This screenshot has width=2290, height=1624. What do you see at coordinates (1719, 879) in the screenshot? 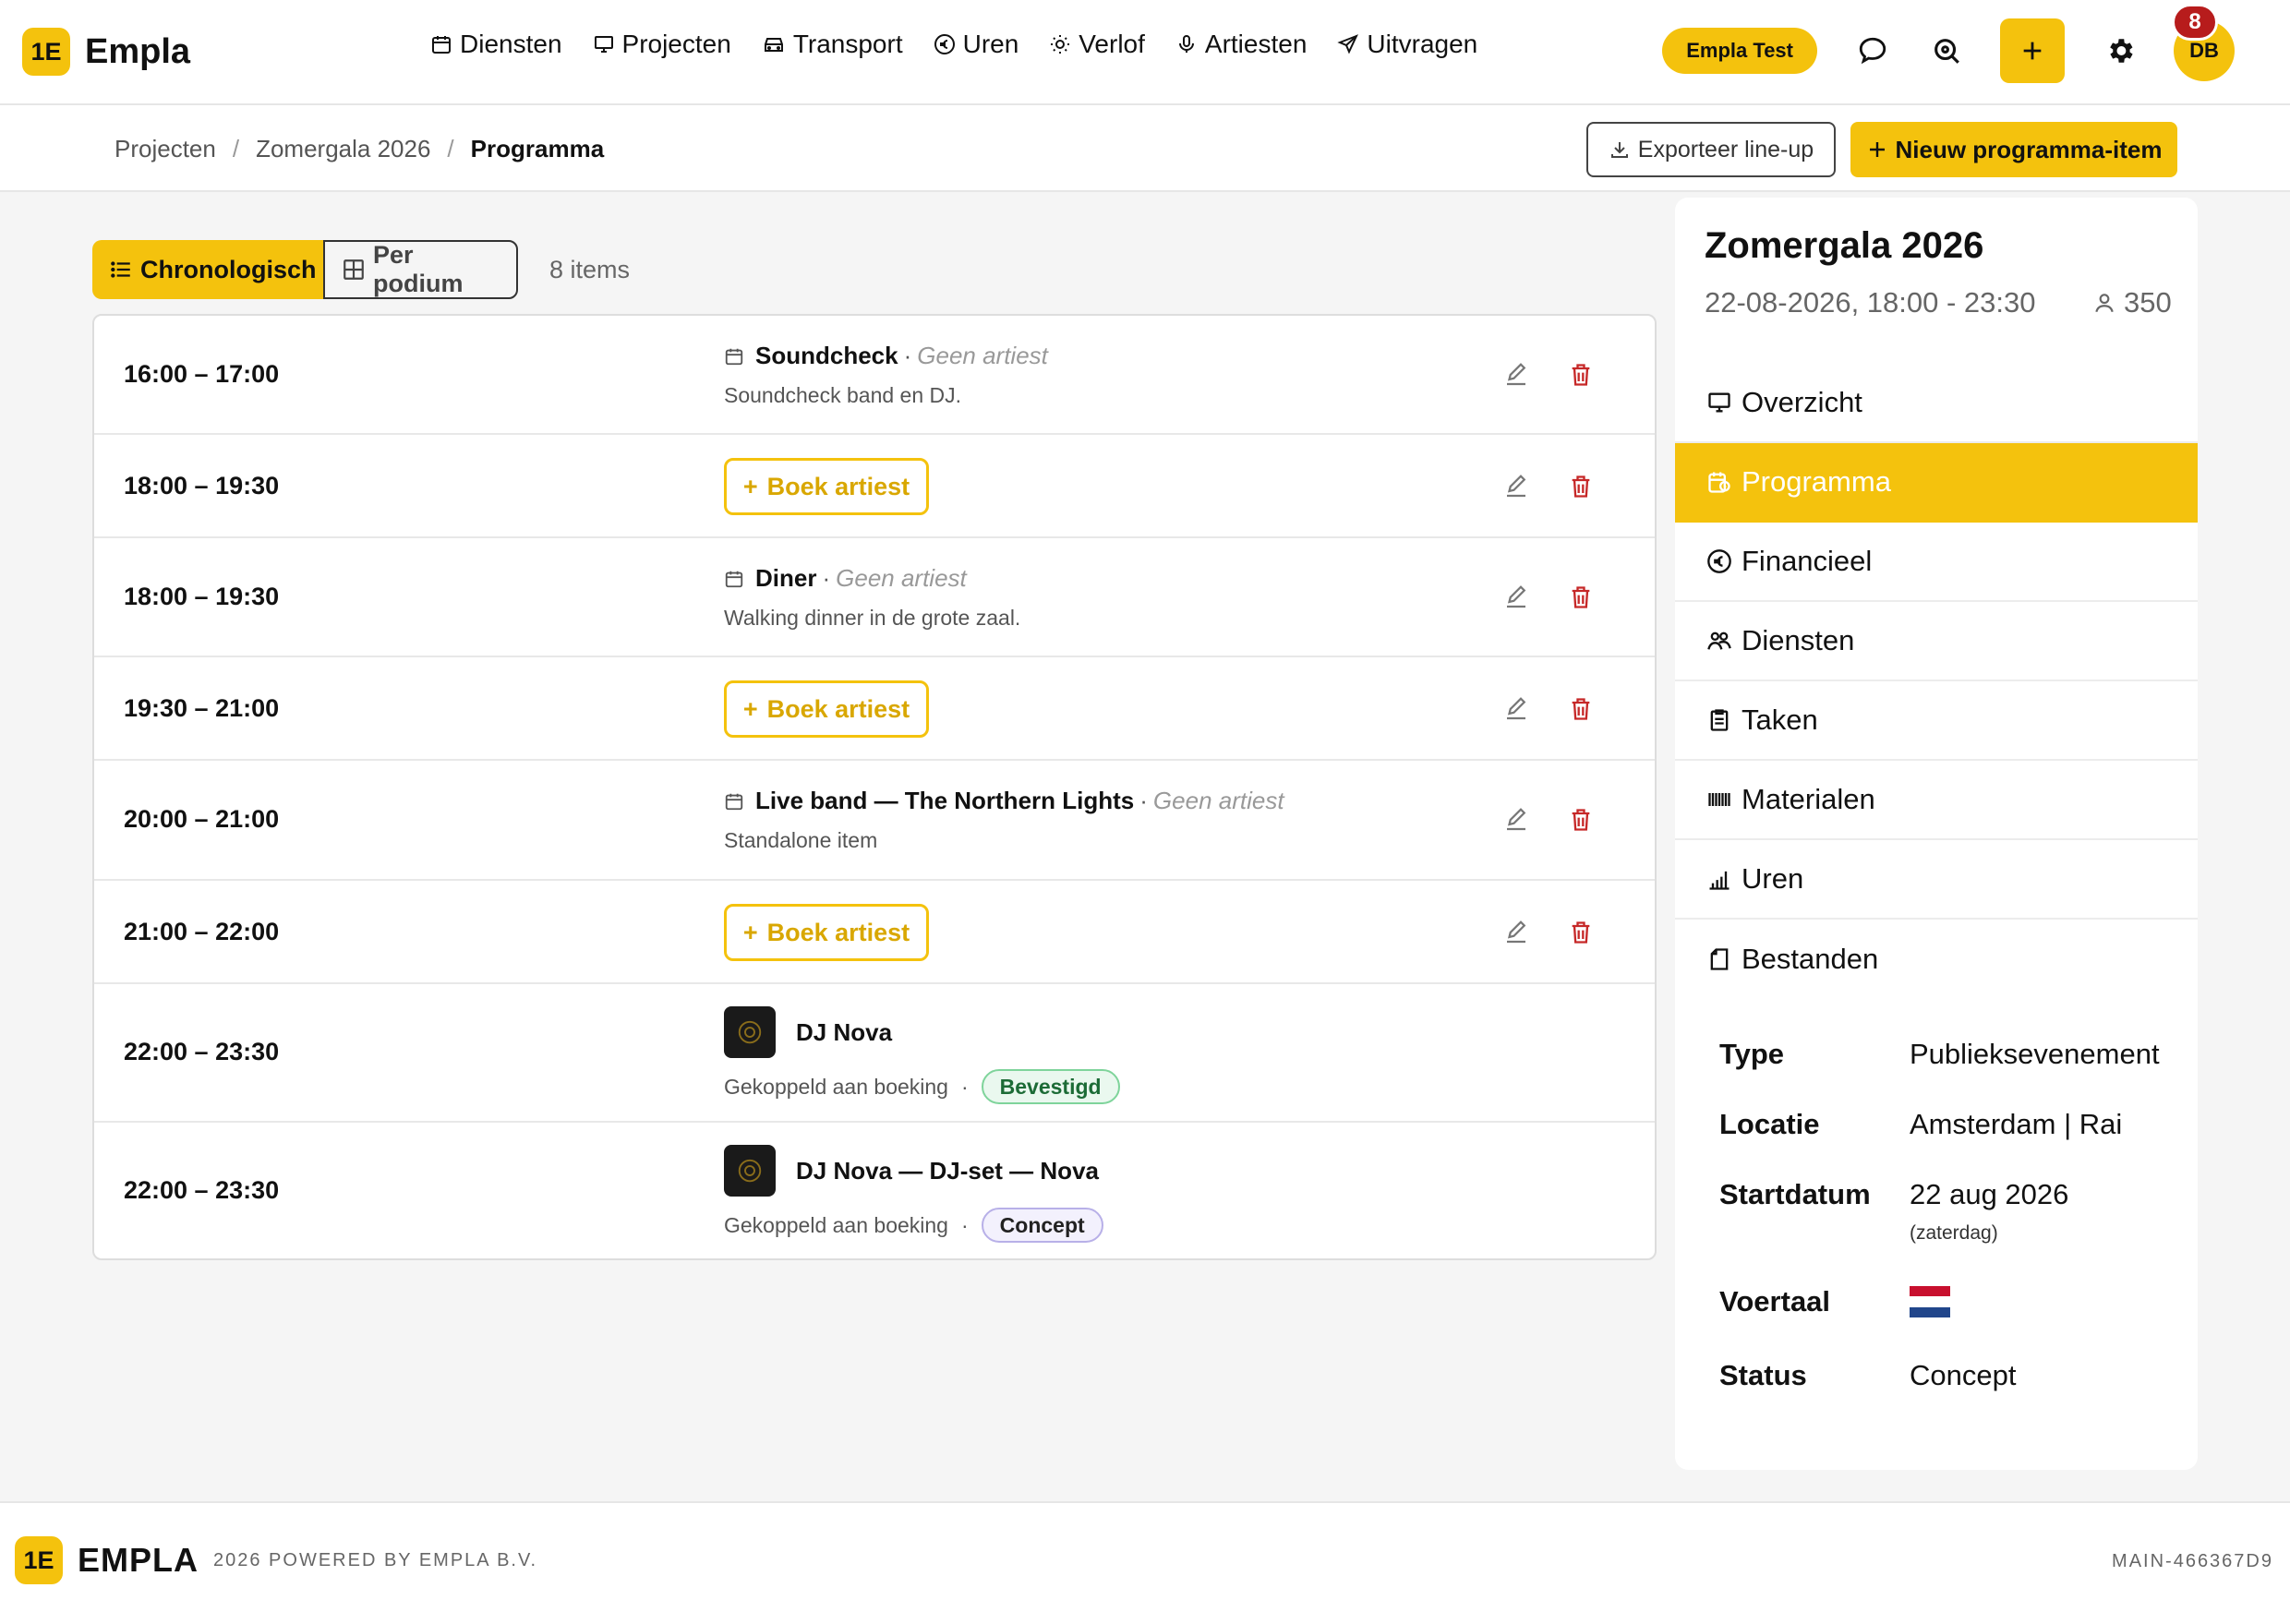
I see `bar-chart-icon` at bounding box center [1719, 879].